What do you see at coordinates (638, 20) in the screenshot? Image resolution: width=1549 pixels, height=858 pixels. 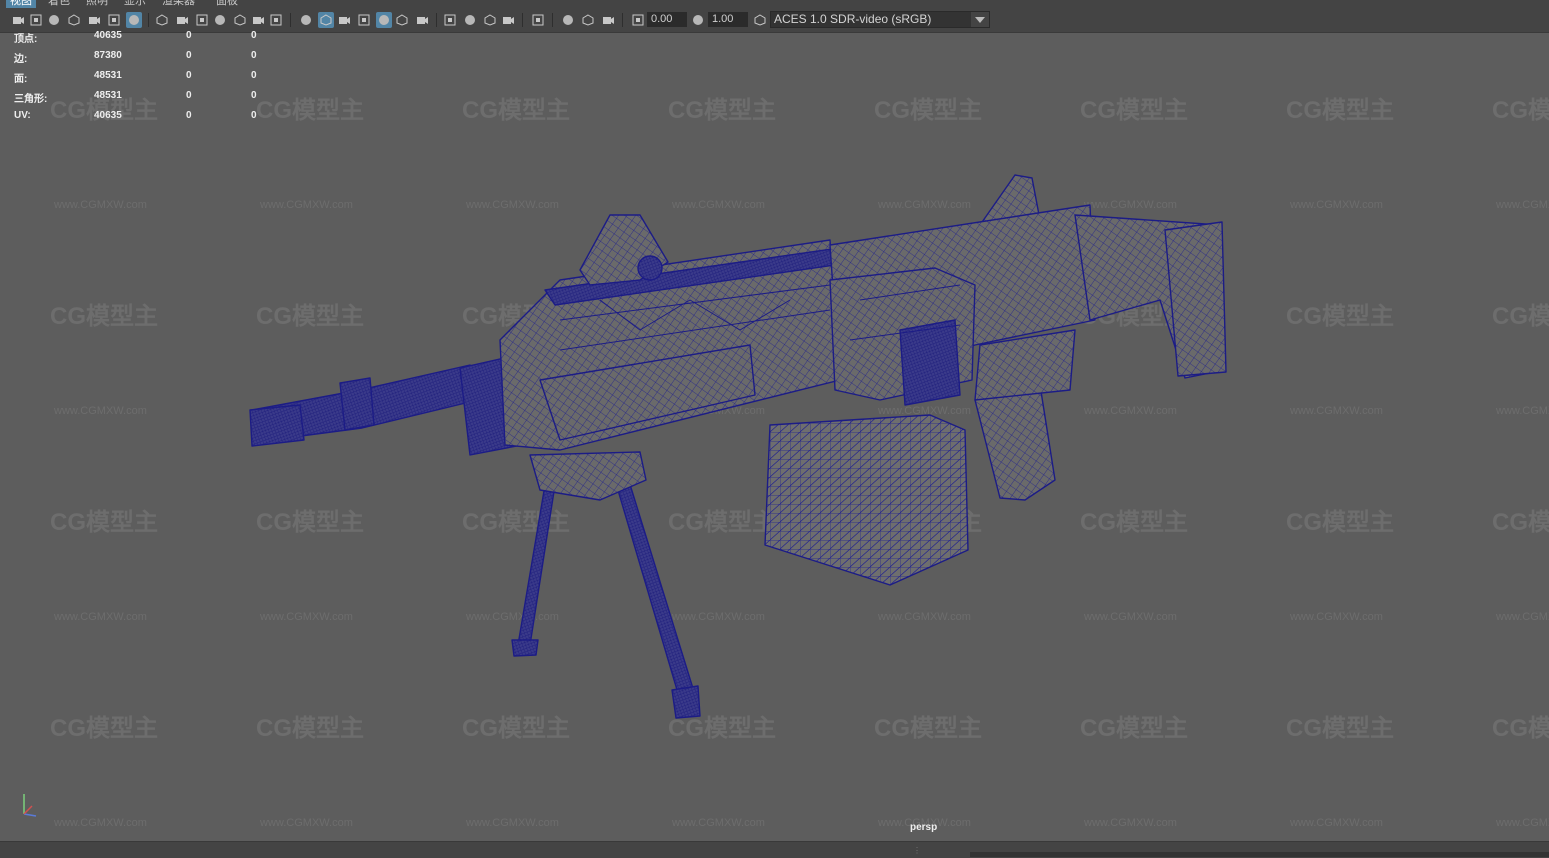 I see `exposure-icon` at bounding box center [638, 20].